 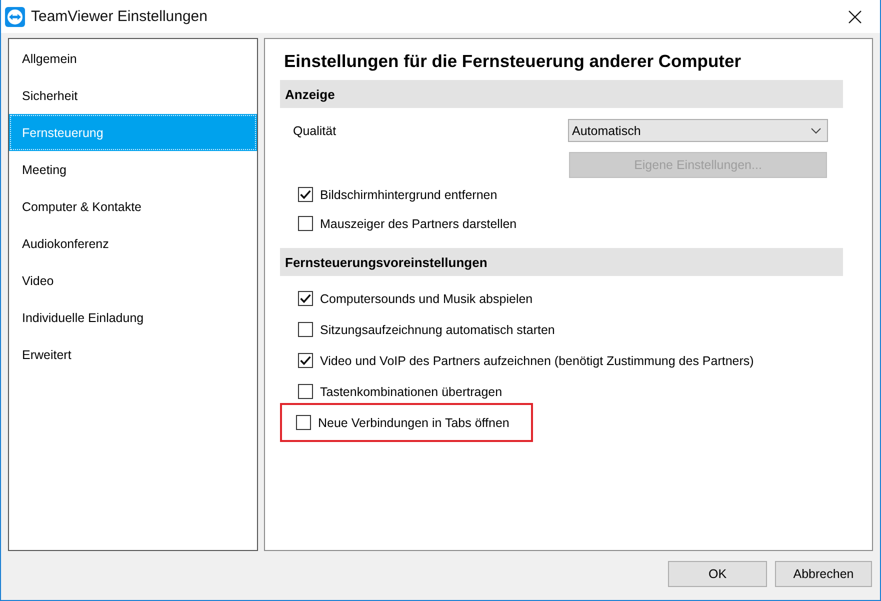 What do you see at coordinates (133, 95) in the screenshot?
I see `sidebar-item: Sicherheit` at bounding box center [133, 95].